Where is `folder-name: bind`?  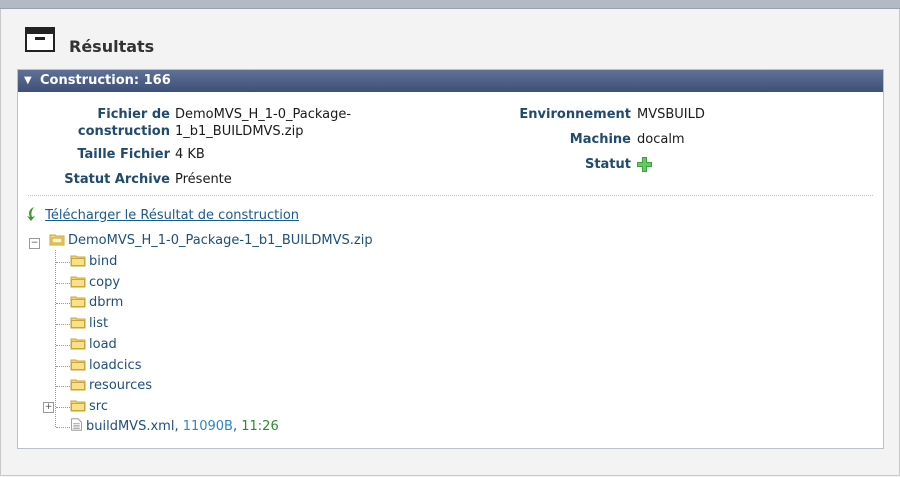
folder-name: bind is located at coordinates (103, 261).